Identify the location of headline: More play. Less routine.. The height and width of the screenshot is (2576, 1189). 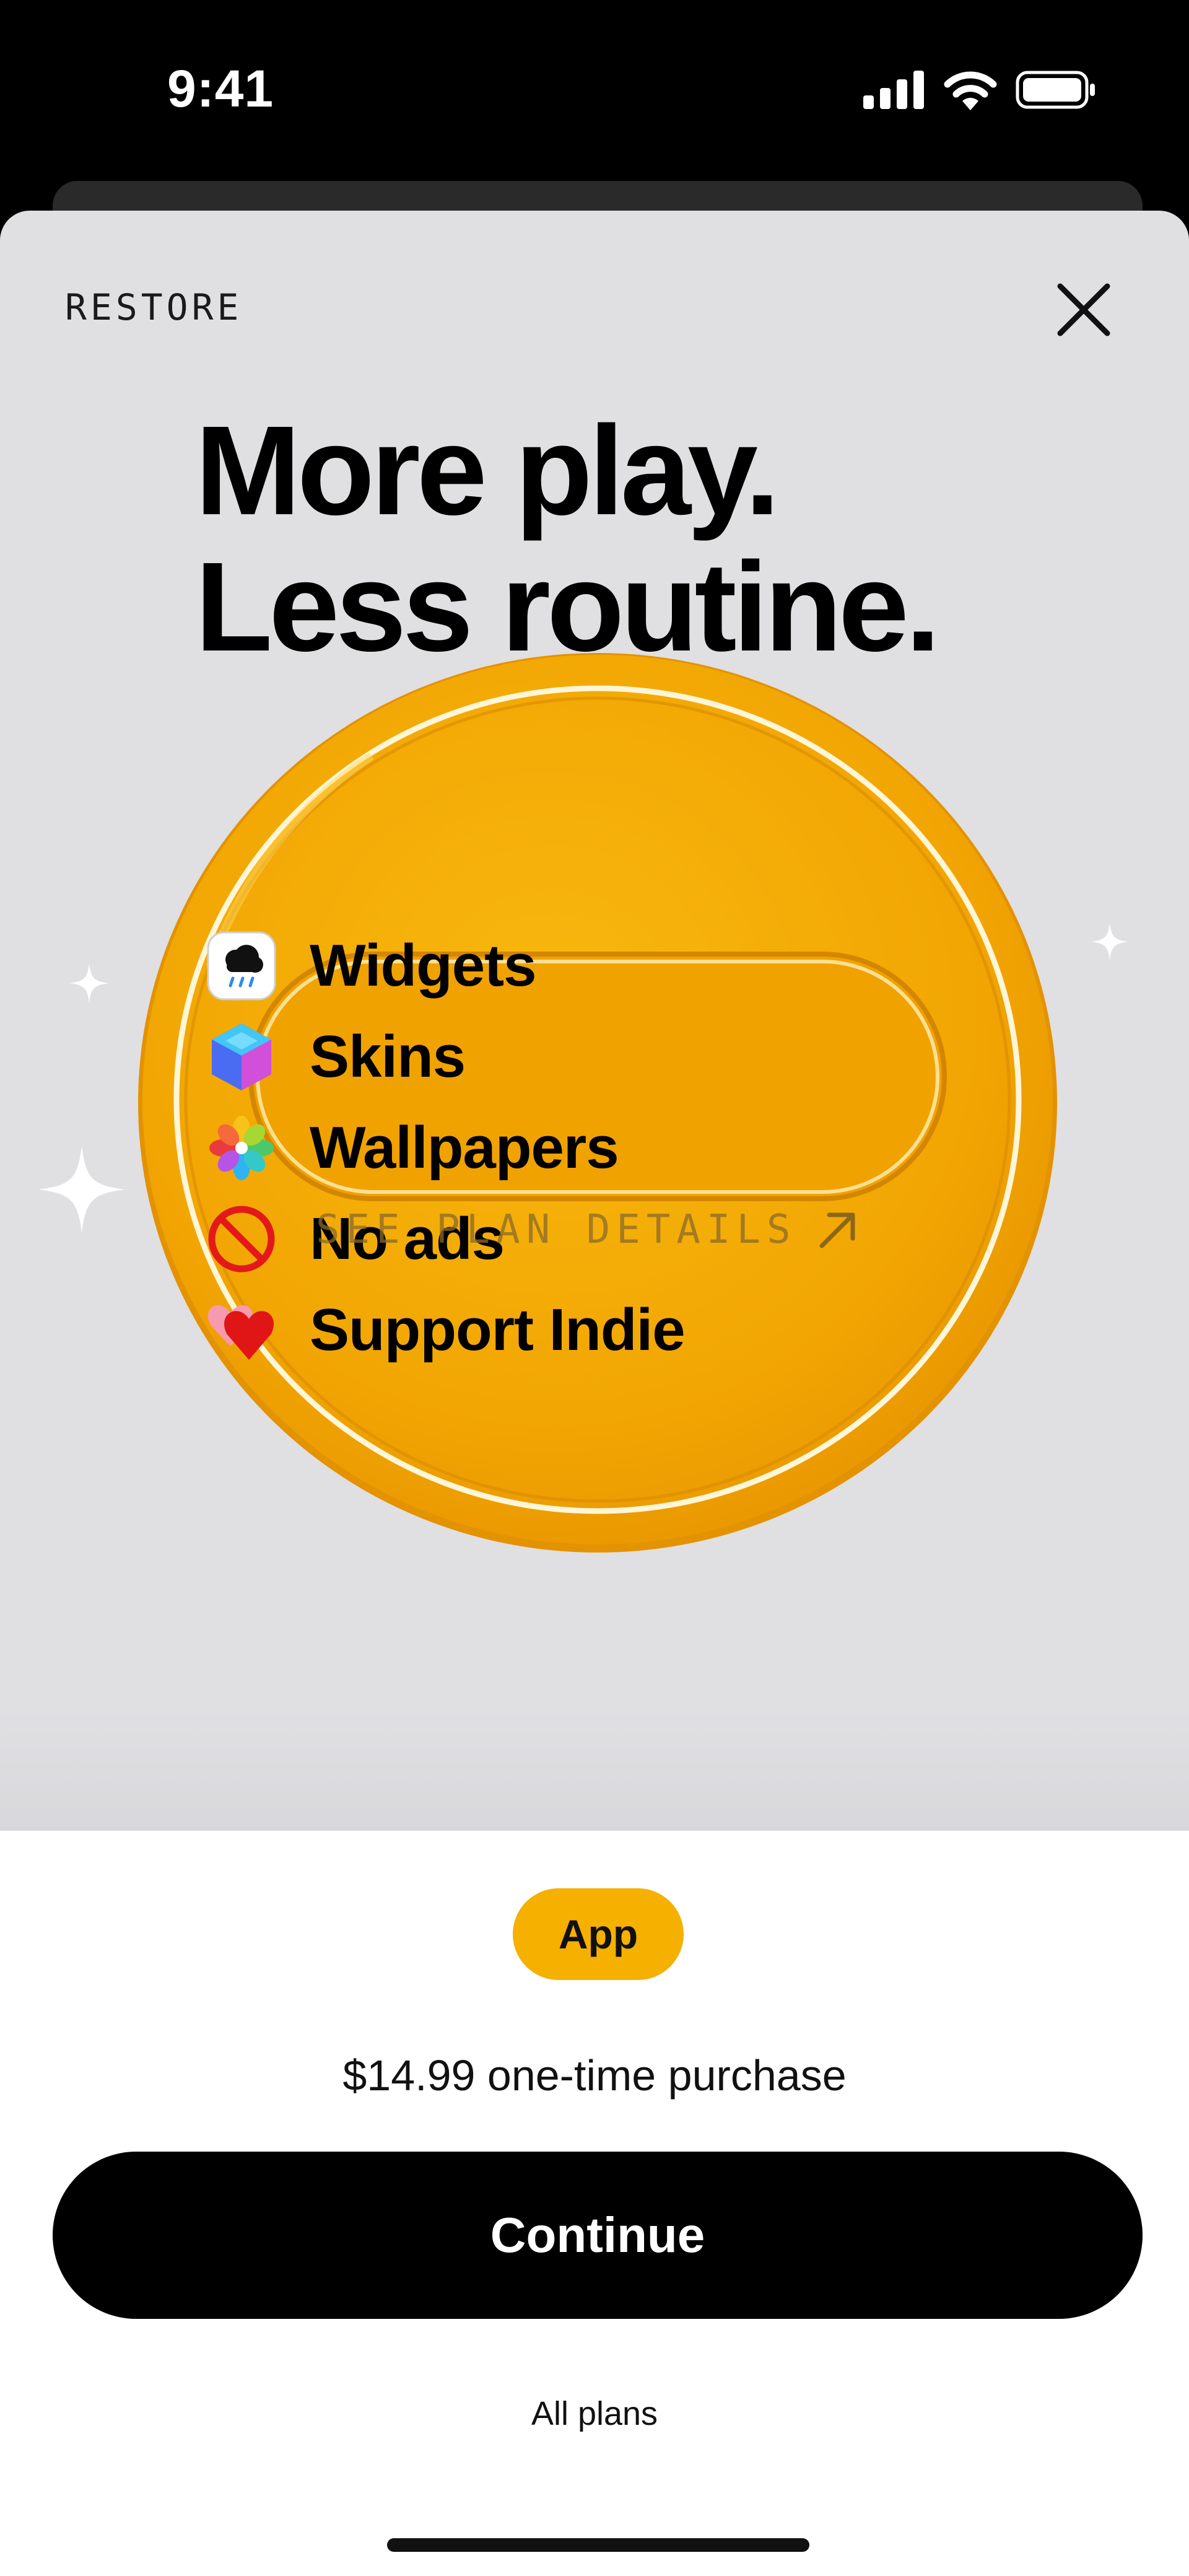
(568, 539).